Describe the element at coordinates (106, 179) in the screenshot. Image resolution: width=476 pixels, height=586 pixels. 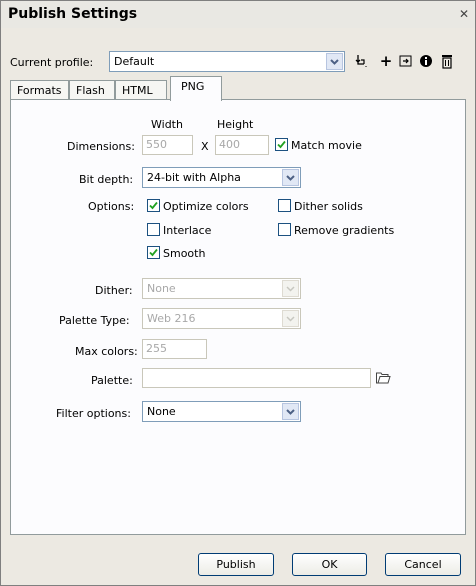
I see `bit-depth-label: Bit depth:` at that location.